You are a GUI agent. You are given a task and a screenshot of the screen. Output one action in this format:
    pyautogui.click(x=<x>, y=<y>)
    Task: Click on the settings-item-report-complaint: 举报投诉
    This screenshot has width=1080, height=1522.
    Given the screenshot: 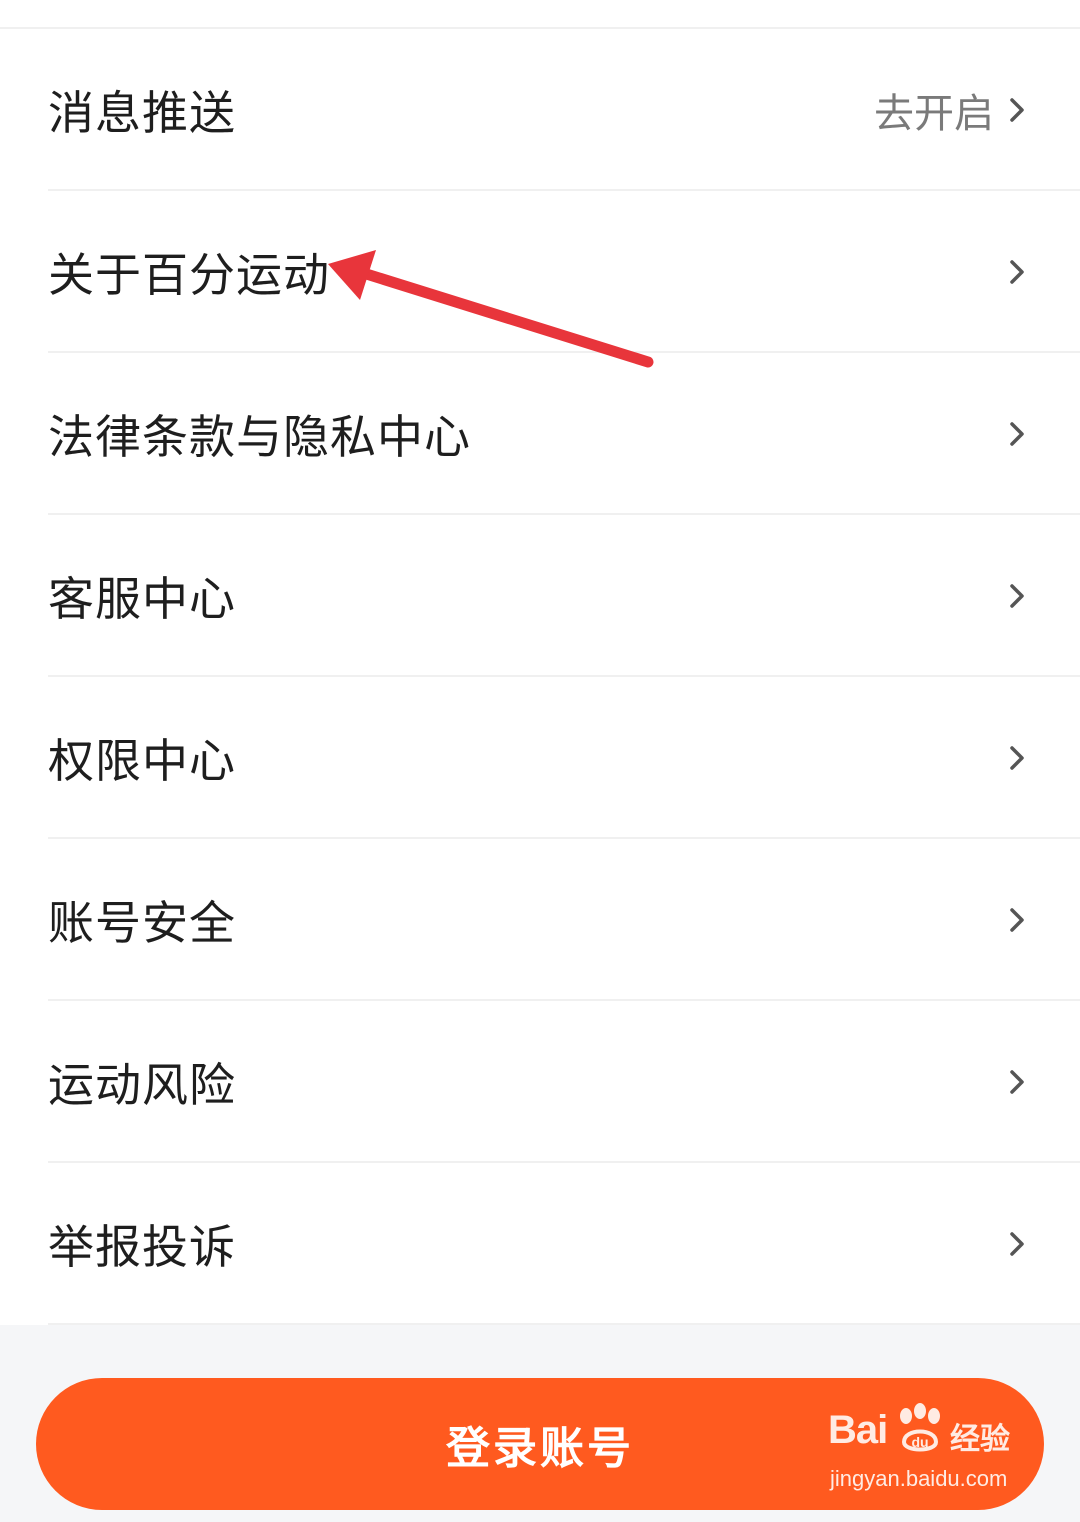 What is the action you would take?
    pyautogui.click(x=540, y=1244)
    